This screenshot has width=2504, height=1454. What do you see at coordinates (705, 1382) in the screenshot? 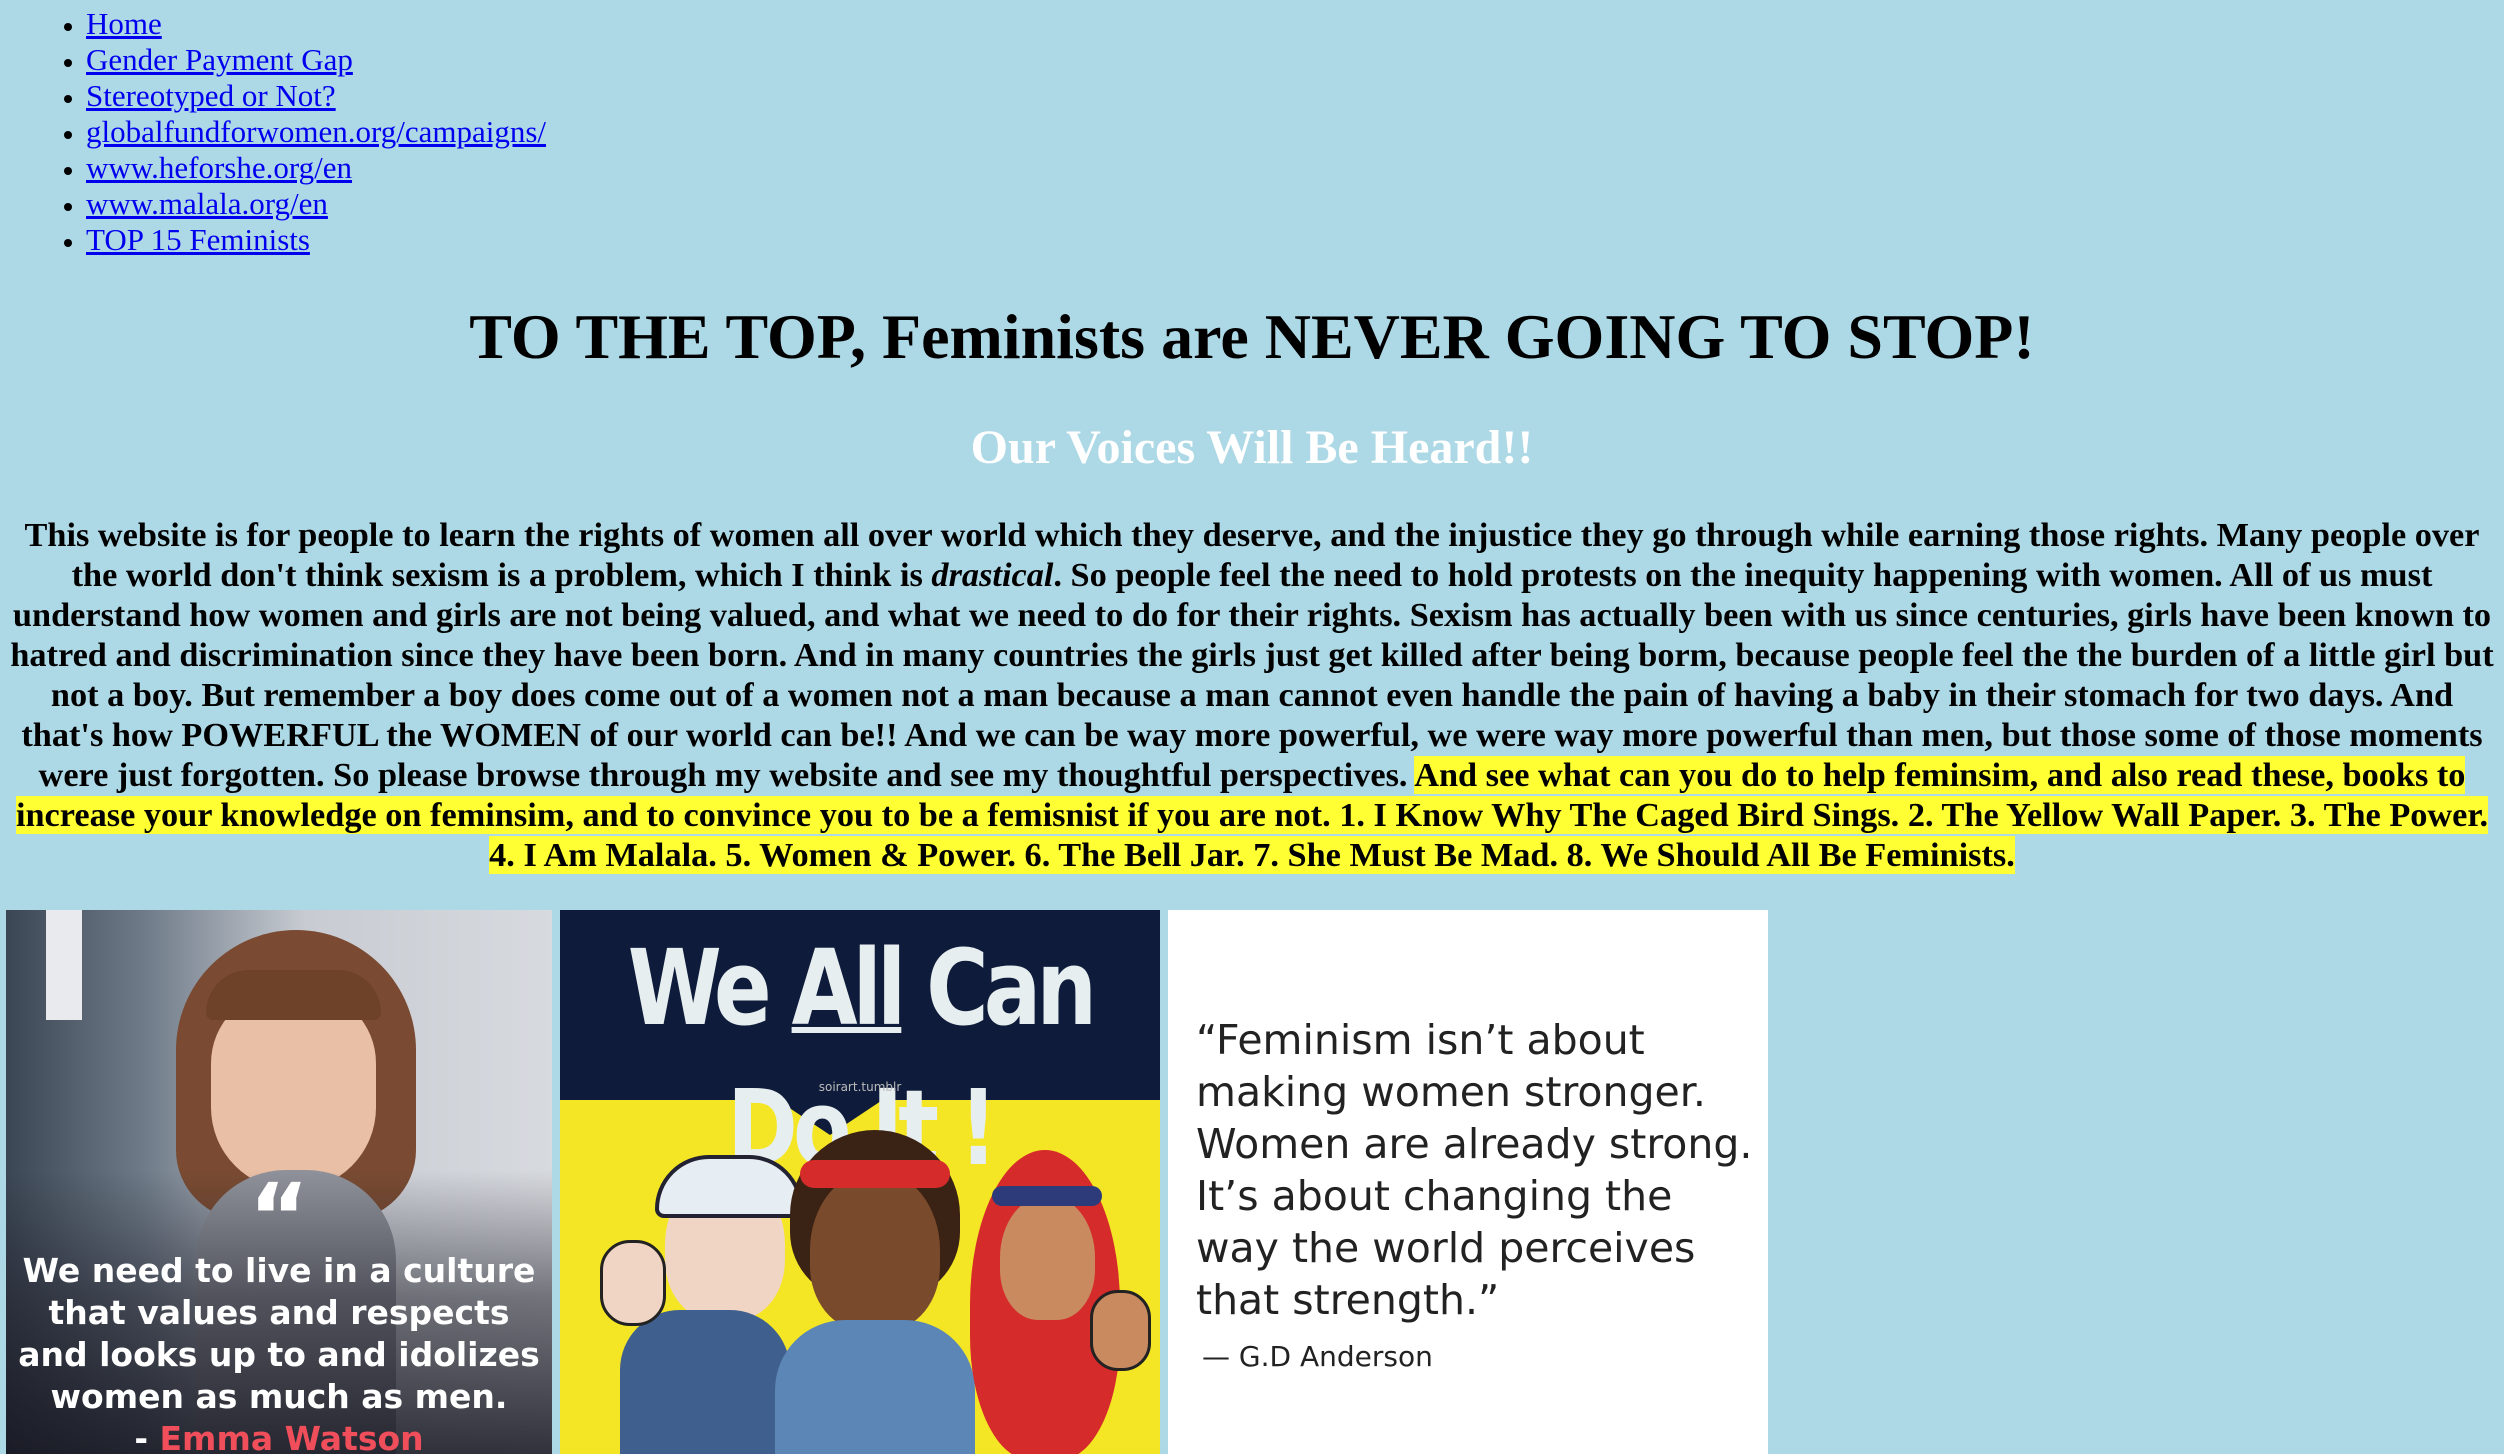
I see `figure-left-body` at bounding box center [705, 1382].